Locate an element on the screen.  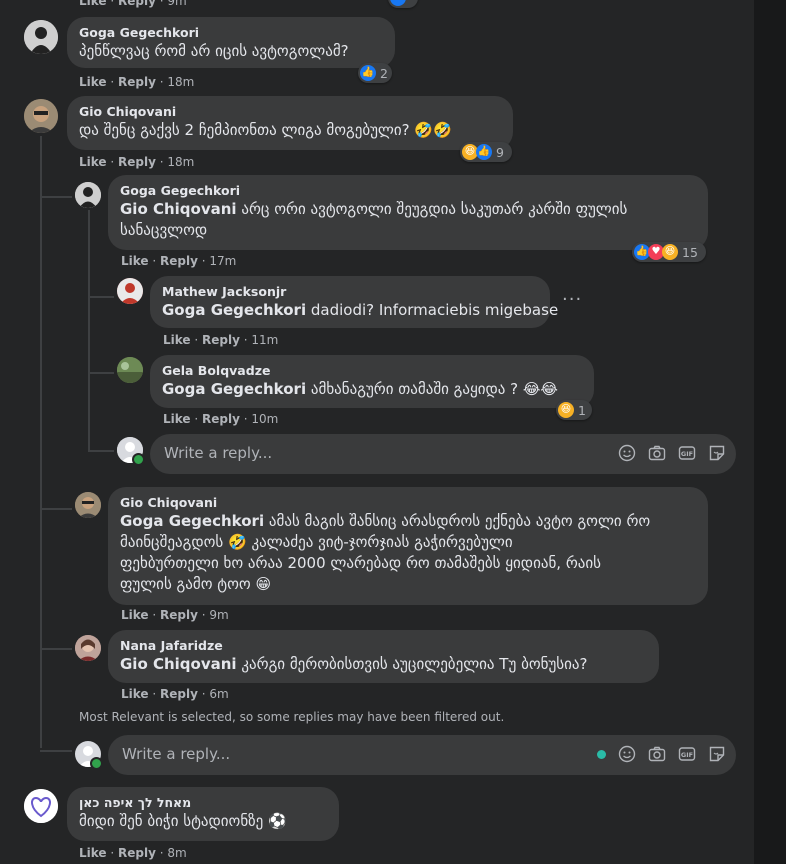
thread-line-sub is located at coordinates (89, 330).